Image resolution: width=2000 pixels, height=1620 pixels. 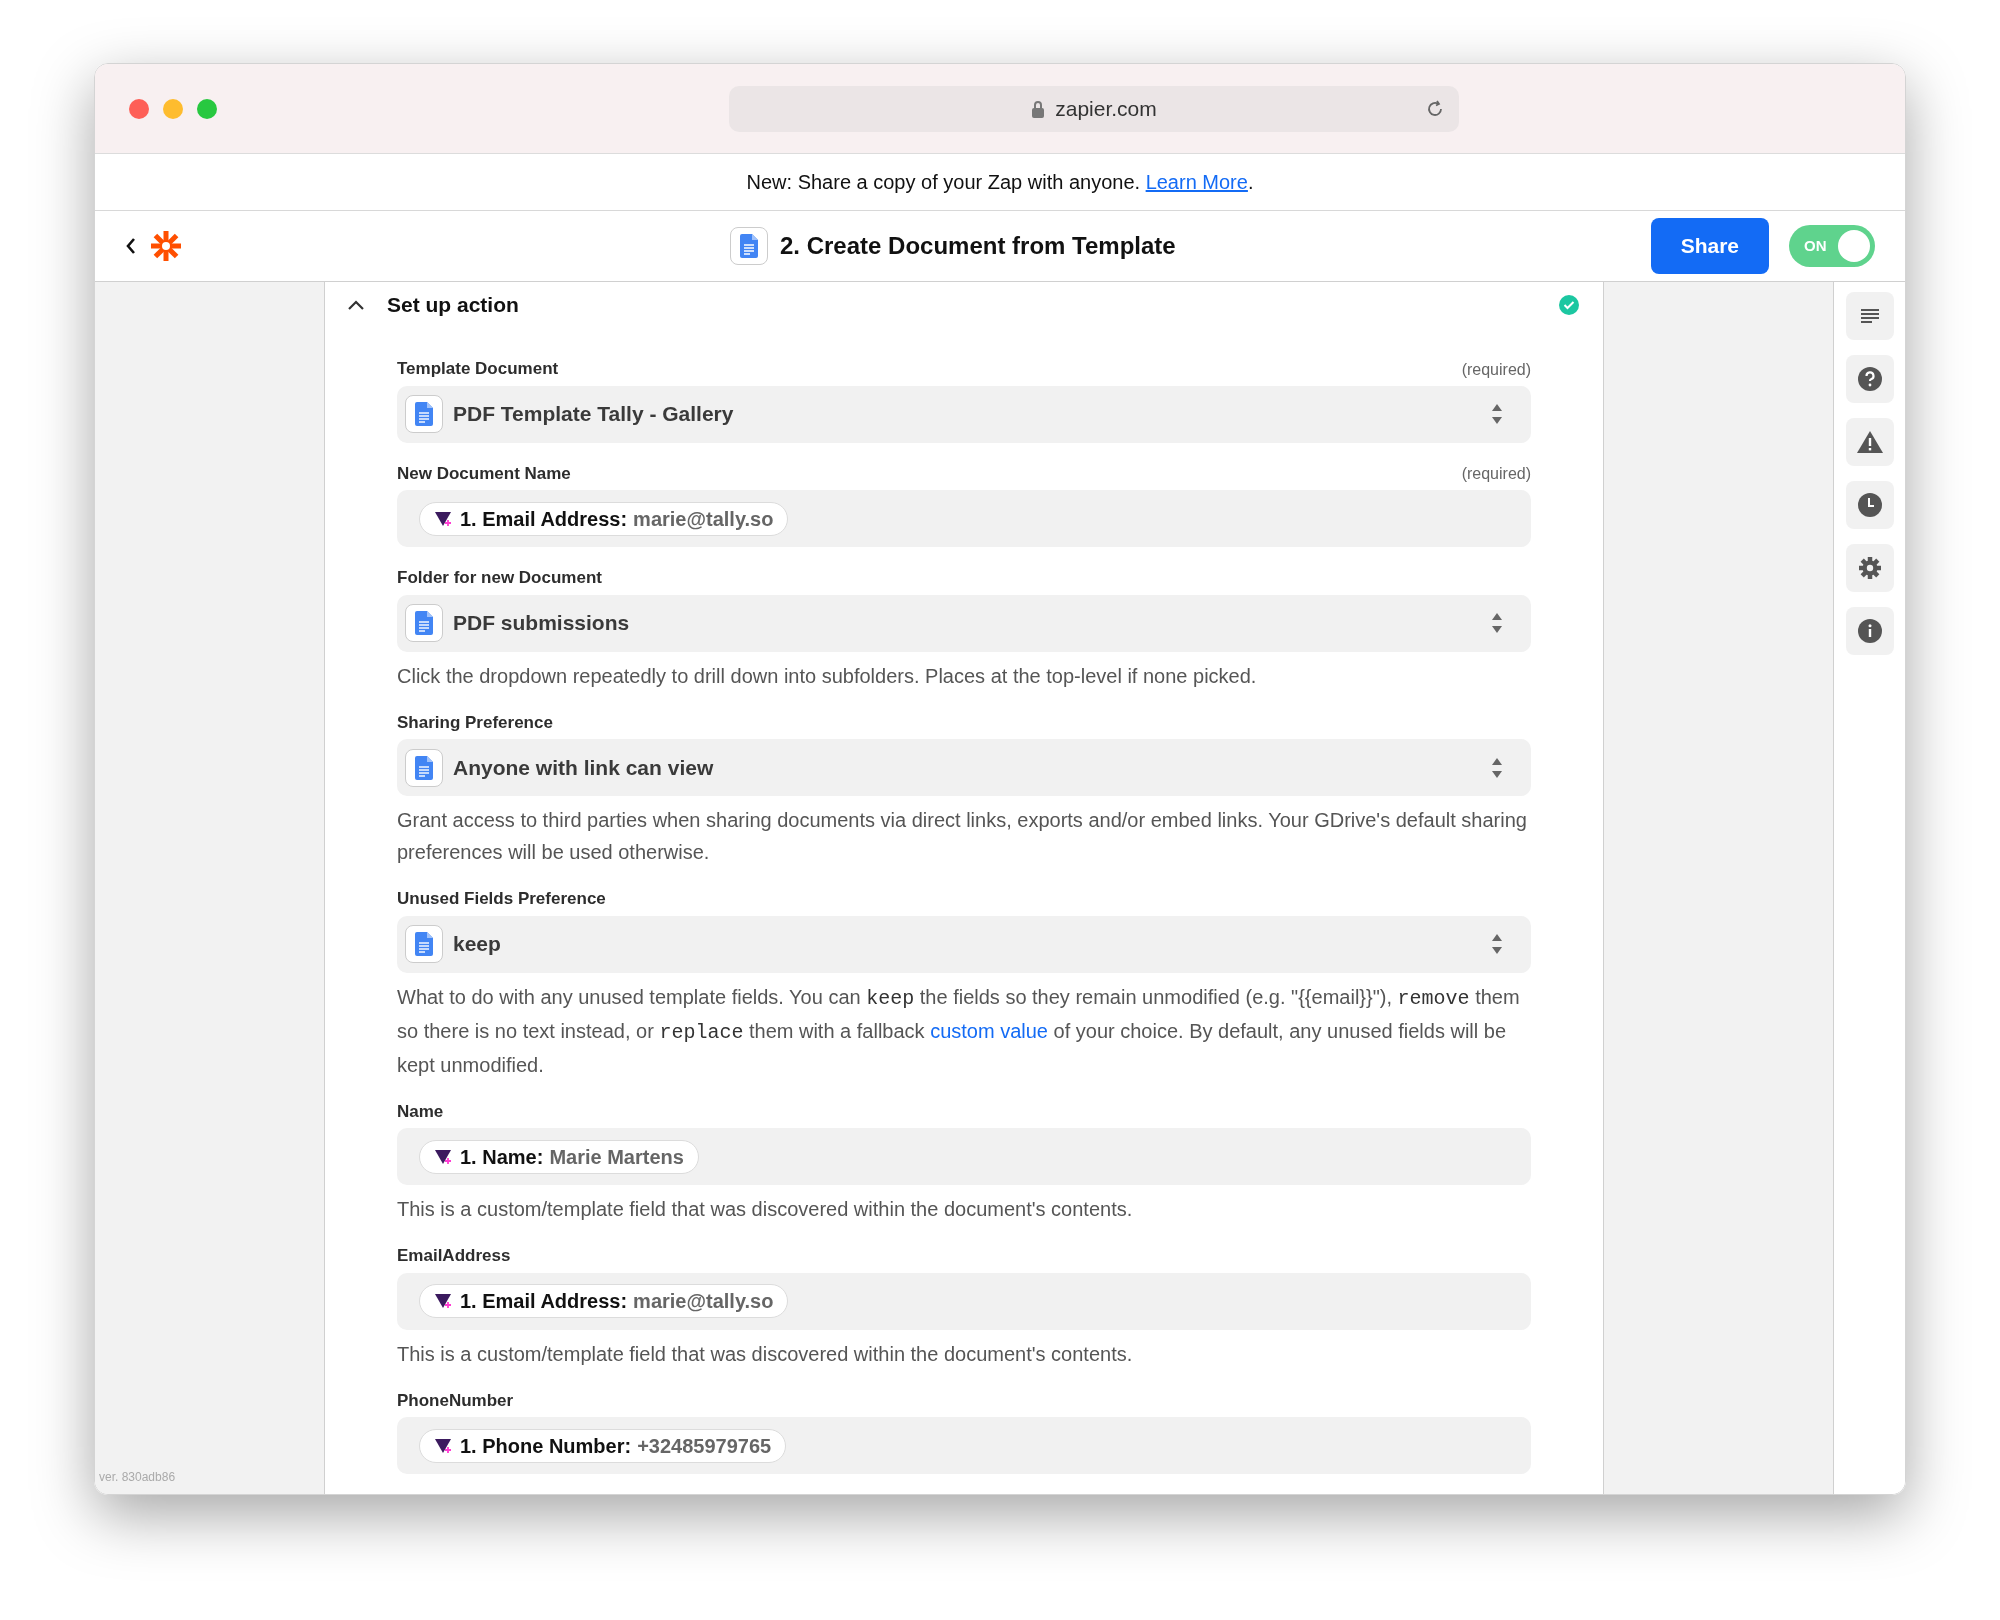 I want to click on collapse-chevron-icon, so click(x=356, y=305).